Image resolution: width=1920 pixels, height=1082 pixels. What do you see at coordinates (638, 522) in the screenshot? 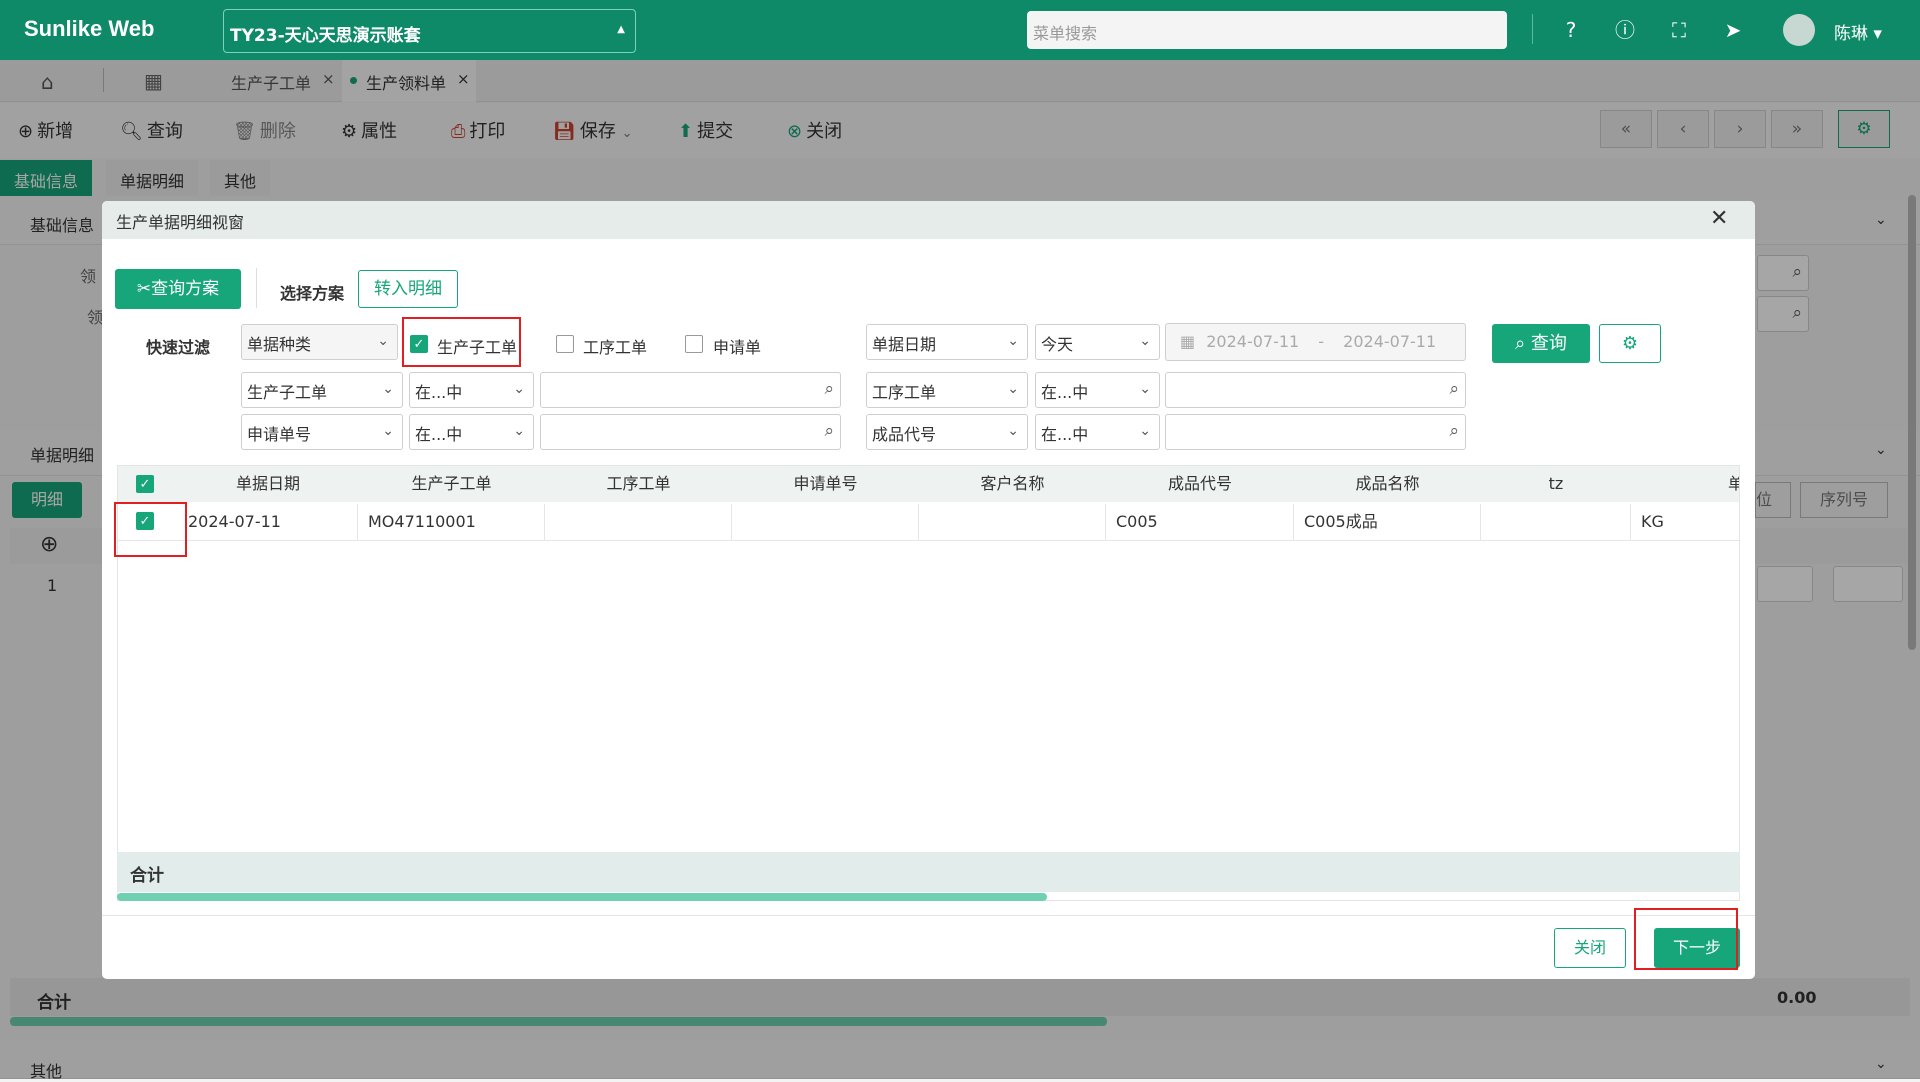
I see `cell-process-order` at bounding box center [638, 522].